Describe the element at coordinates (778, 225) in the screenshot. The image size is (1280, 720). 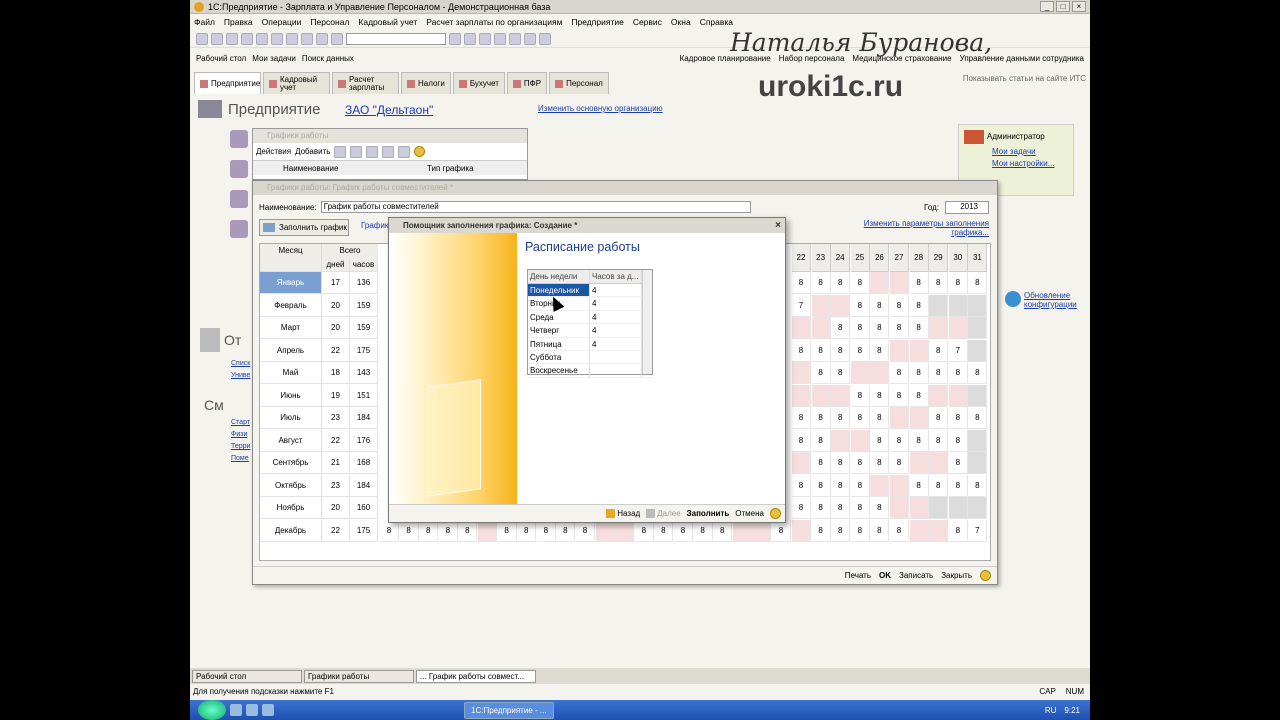
I see `close-icon: ×` at that location.